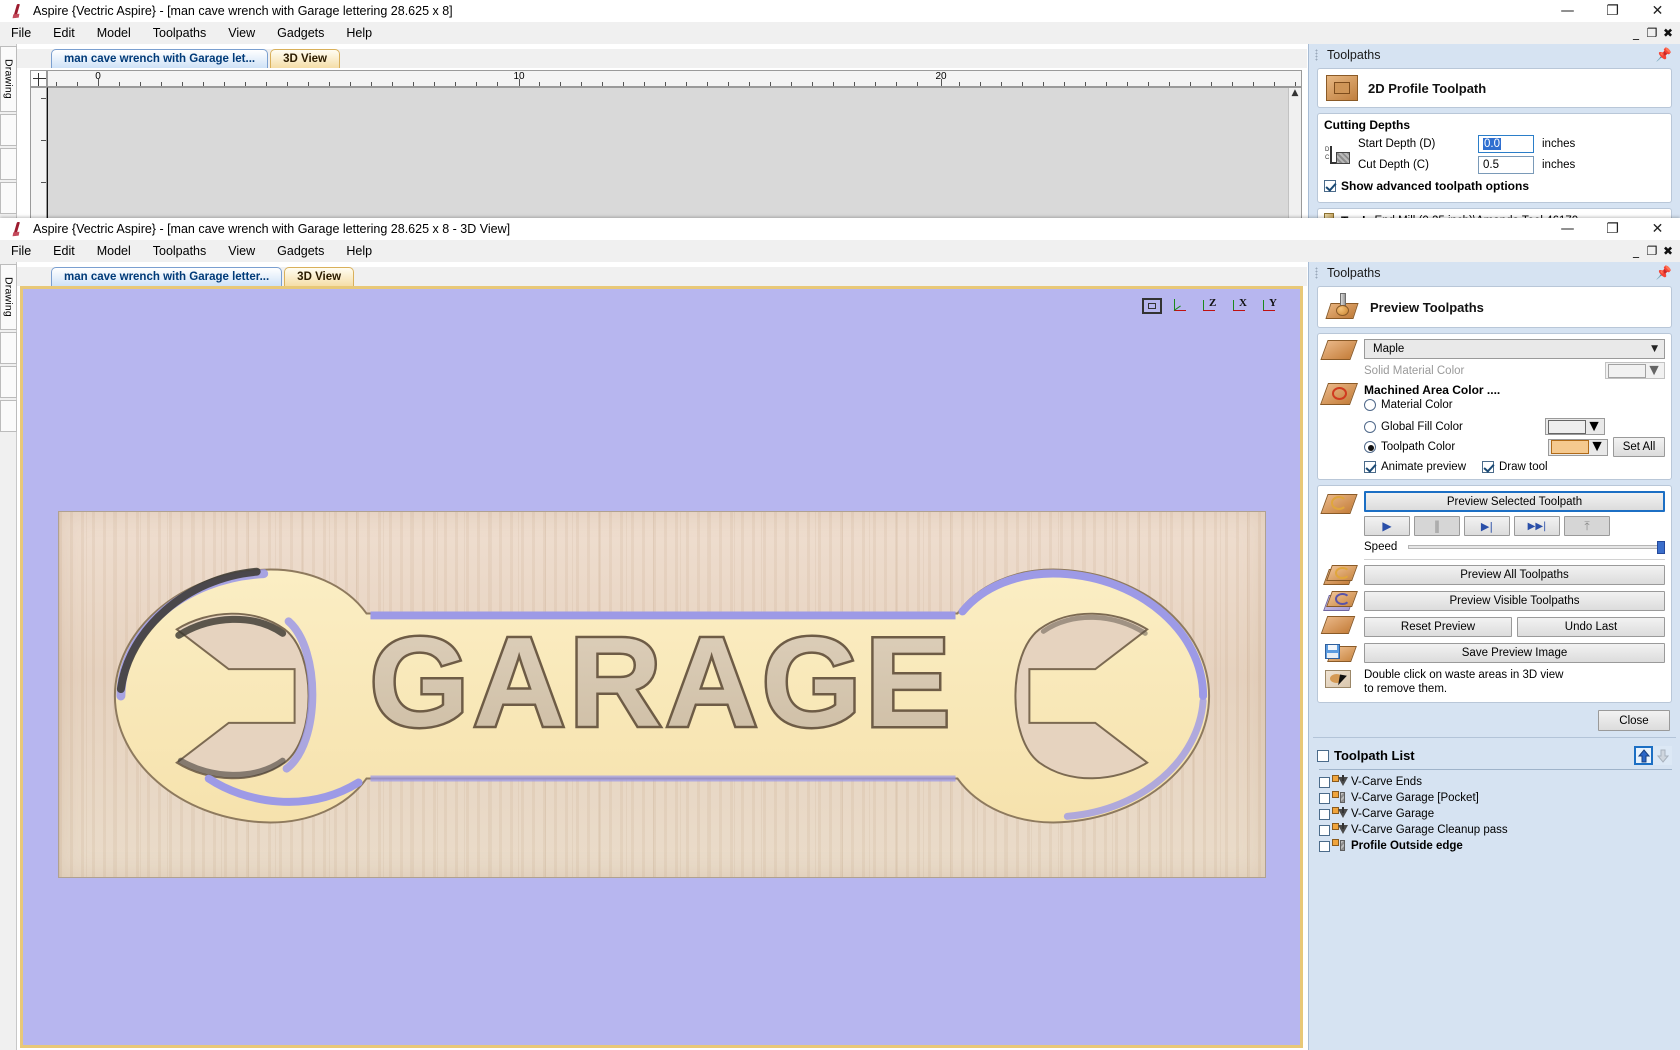 Image resolution: width=1680 pixels, height=1050 pixels. I want to click on play-button: ▶, so click(1387, 526).